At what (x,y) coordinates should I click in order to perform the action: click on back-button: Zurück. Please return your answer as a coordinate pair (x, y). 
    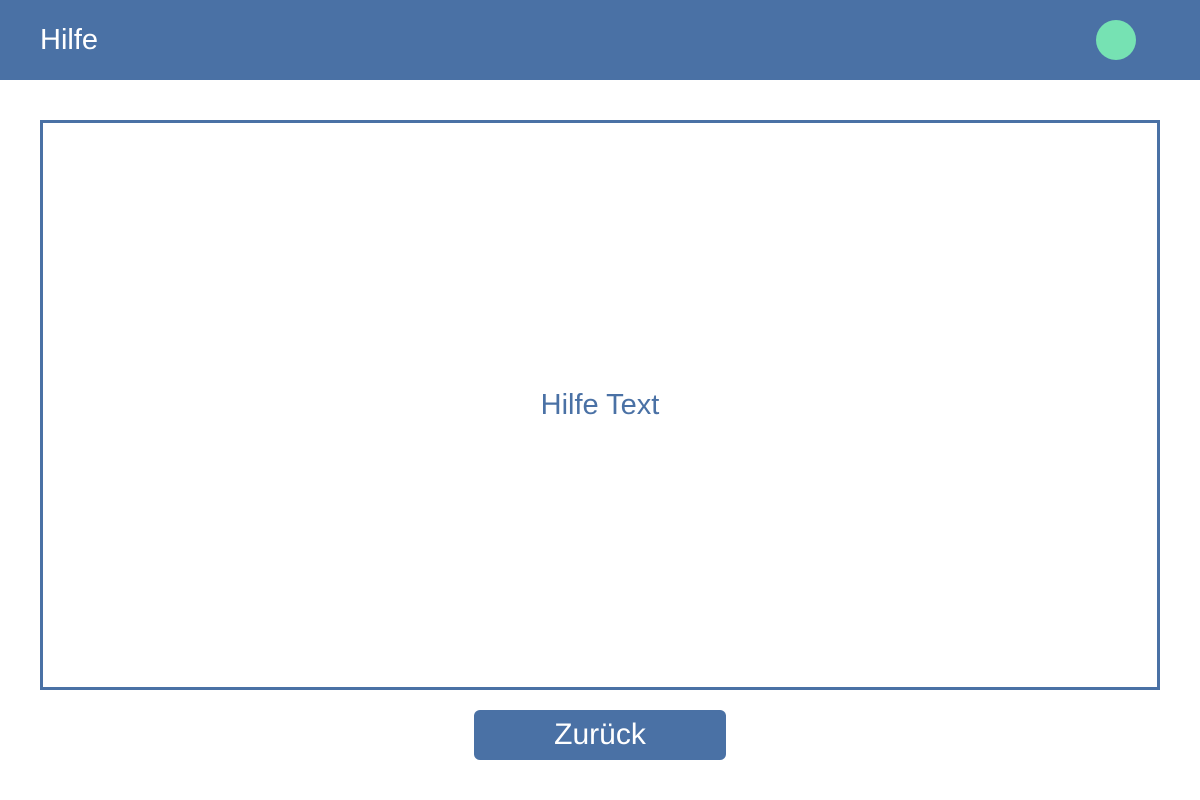
    Looking at the image, I should click on (600, 735).